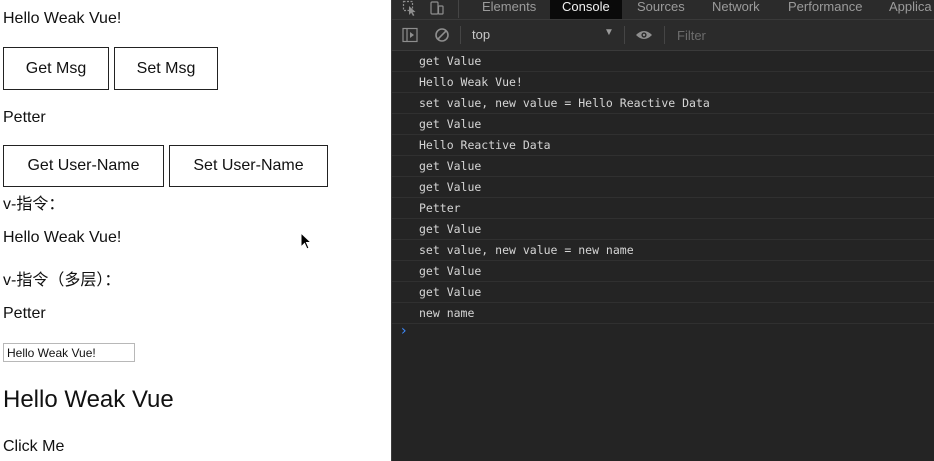 The height and width of the screenshot is (461, 934). What do you see at coordinates (33, 447) in the screenshot?
I see `click-me-text: Click Me` at bounding box center [33, 447].